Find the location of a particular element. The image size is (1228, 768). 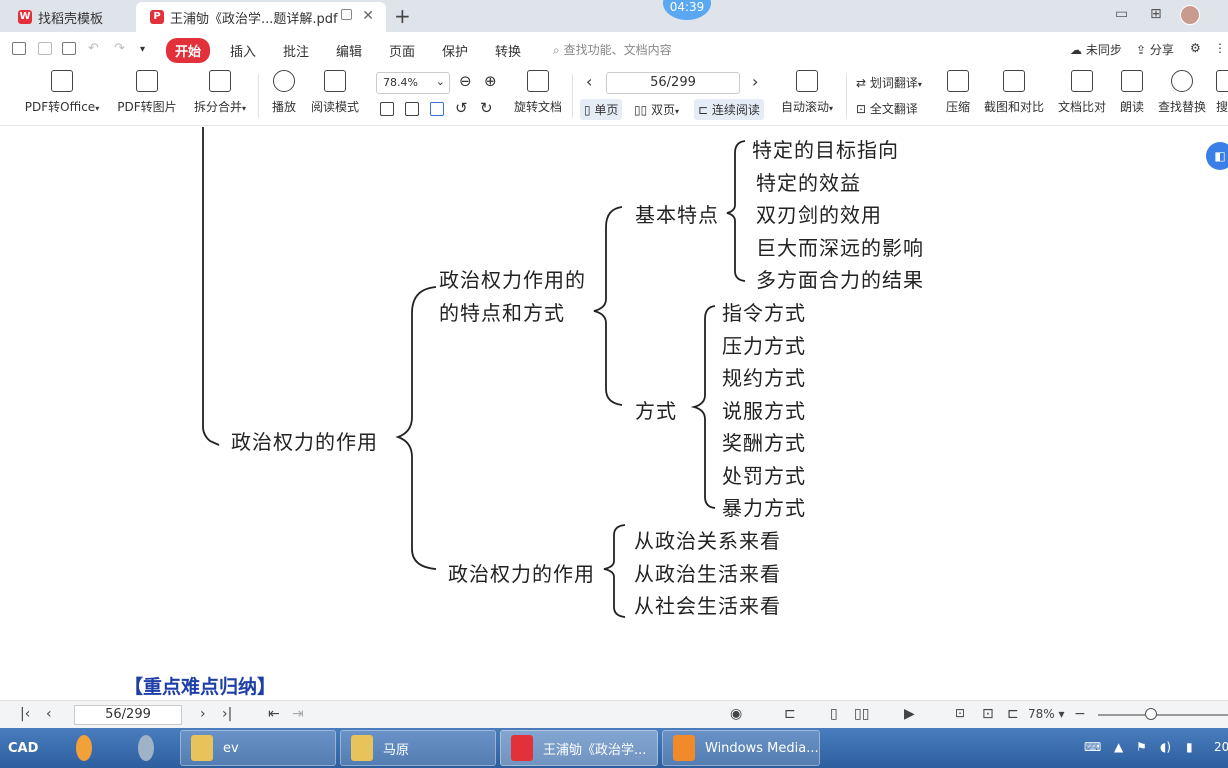

status-page-input: 56/299 is located at coordinates (128, 715).